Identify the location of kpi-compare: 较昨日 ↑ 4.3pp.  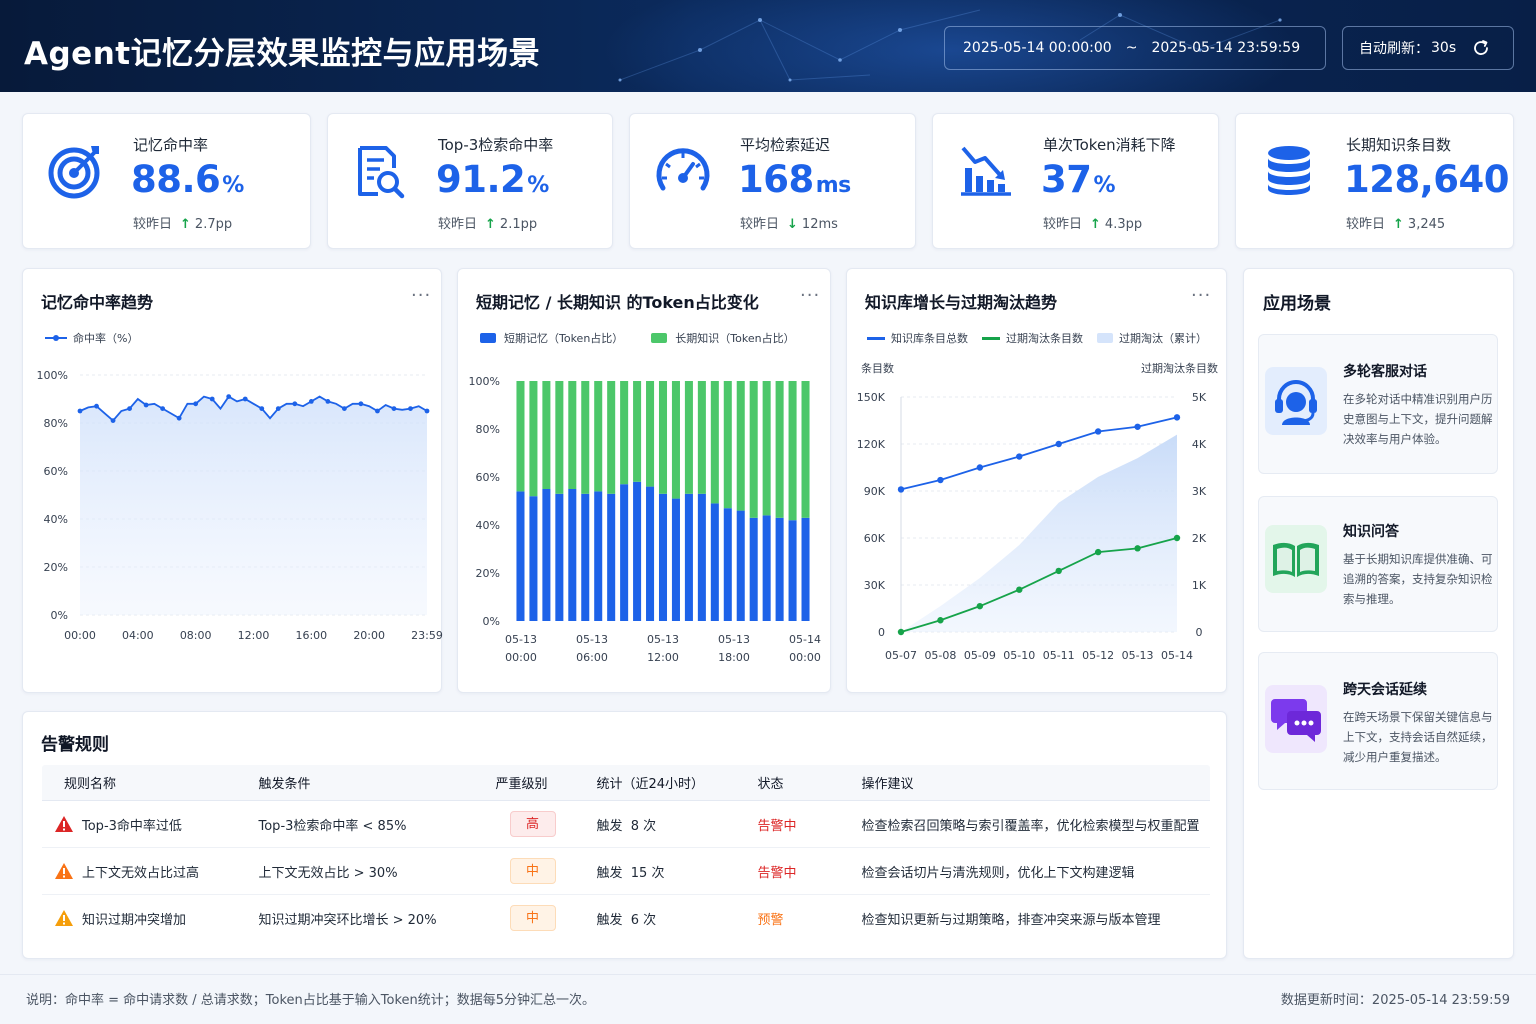
(1093, 224).